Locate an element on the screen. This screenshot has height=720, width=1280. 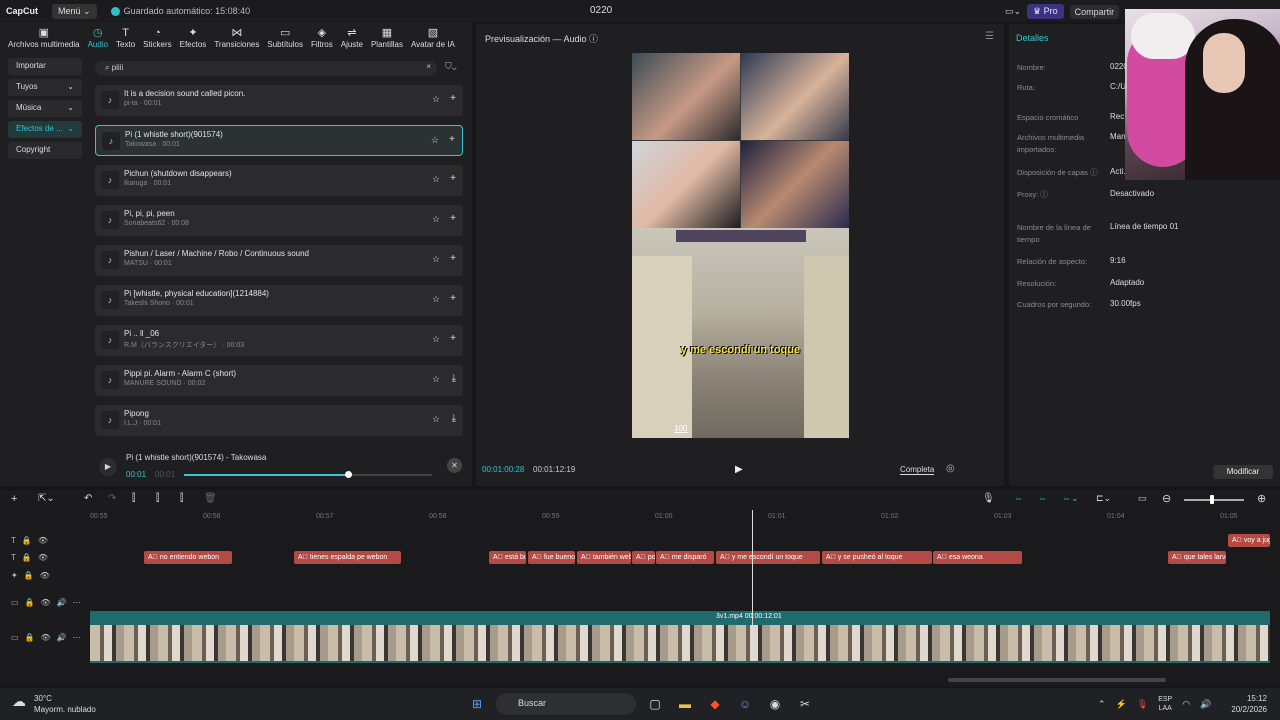
modify-button: Modificar is located at coordinates (1243, 472).